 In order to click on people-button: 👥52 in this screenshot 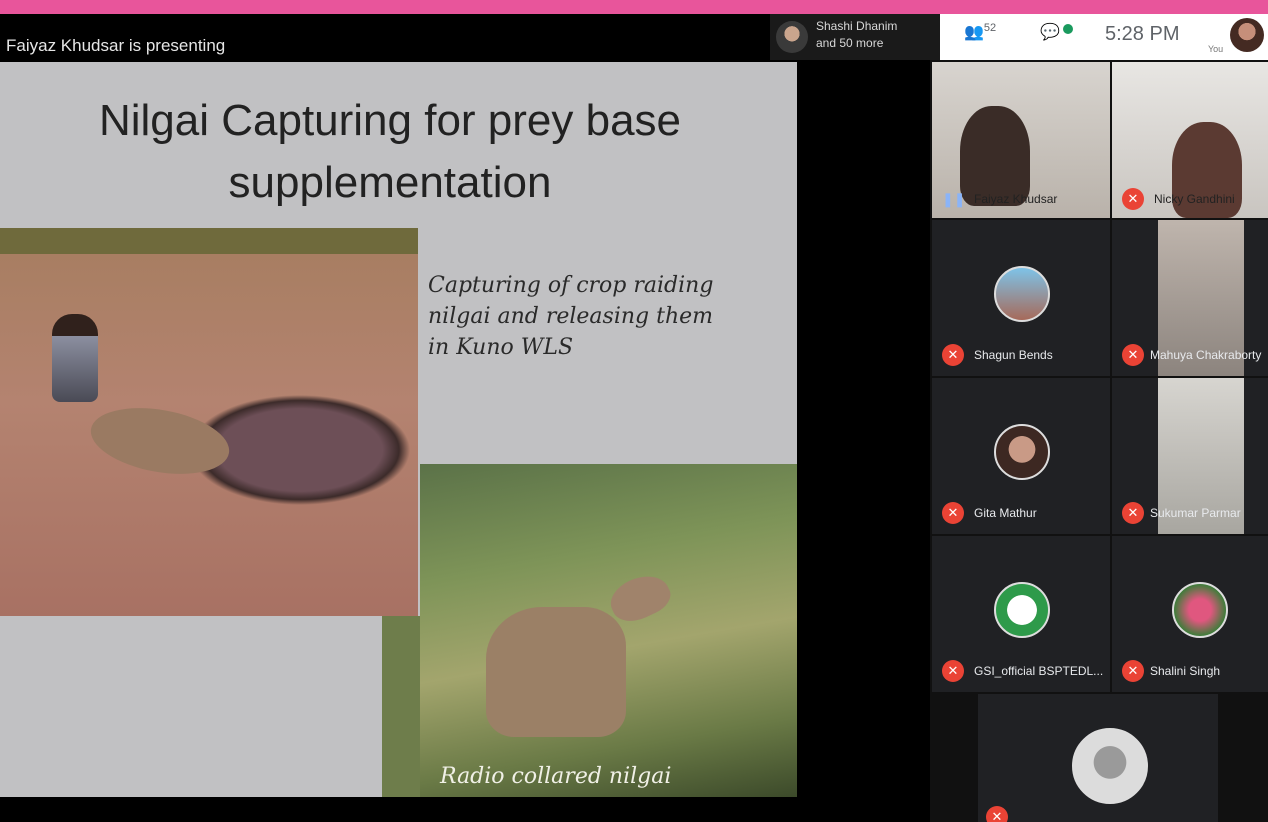, I will do `click(980, 32)`.